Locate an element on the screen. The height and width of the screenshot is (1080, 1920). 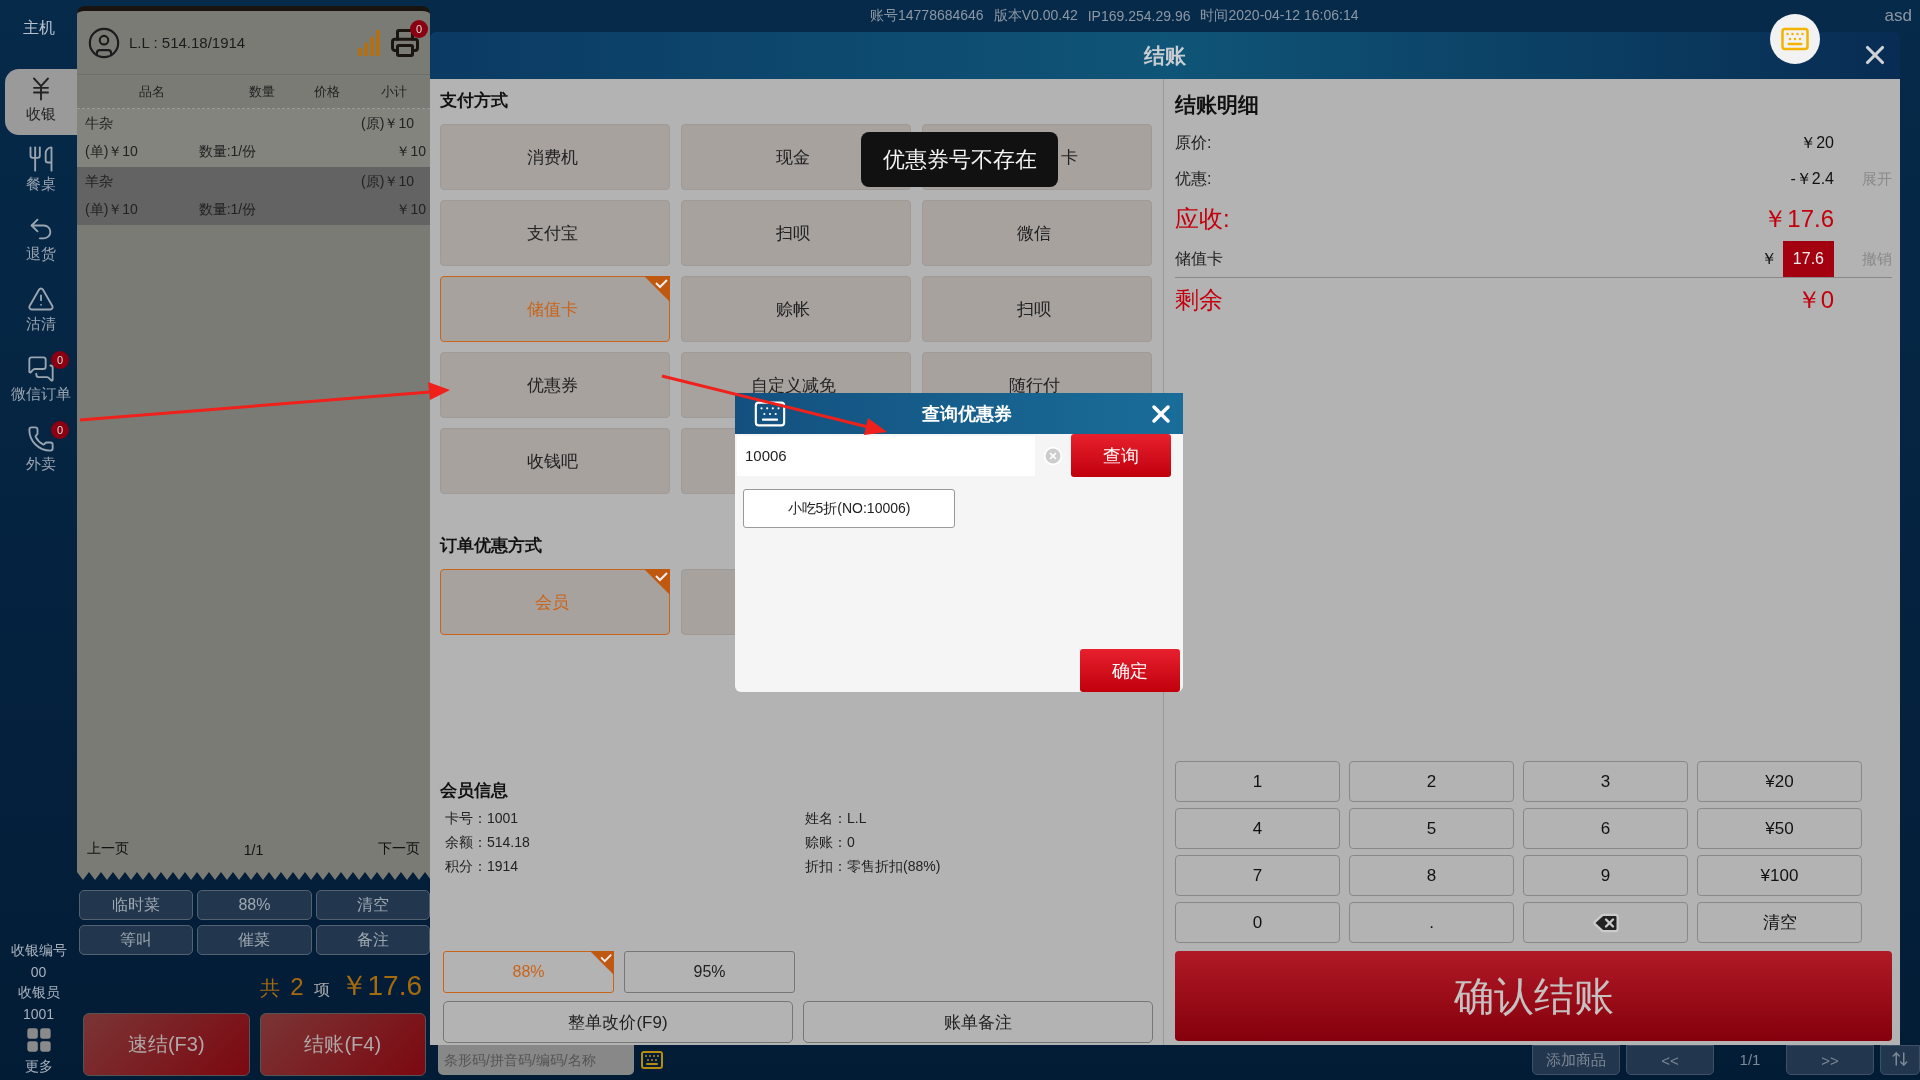
status-text: 版本V0.00.42 is located at coordinates (1035, 16).